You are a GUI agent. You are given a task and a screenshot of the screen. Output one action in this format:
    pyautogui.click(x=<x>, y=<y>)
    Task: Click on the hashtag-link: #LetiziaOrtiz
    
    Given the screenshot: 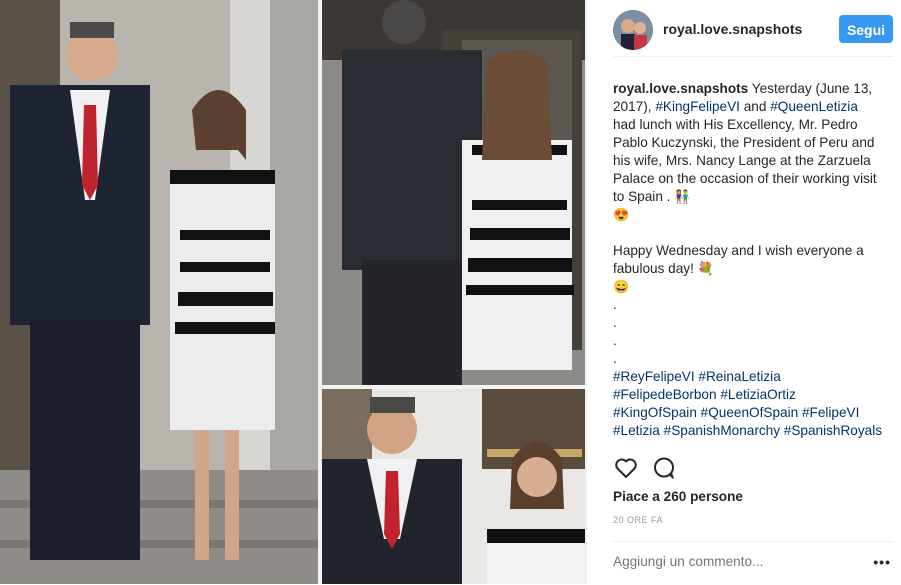 What is the action you would take?
    pyautogui.click(x=758, y=394)
    